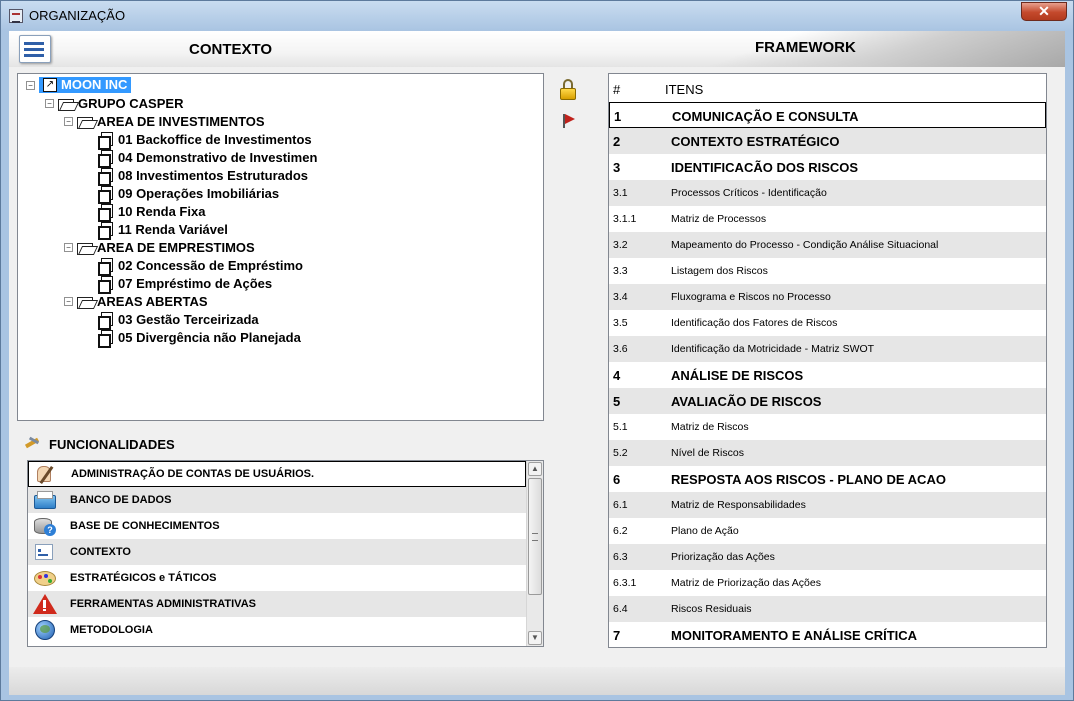  Describe the element at coordinates (738, 505) in the screenshot. I see `framework-row-text: Matriz de Responsabilidades` at that location.